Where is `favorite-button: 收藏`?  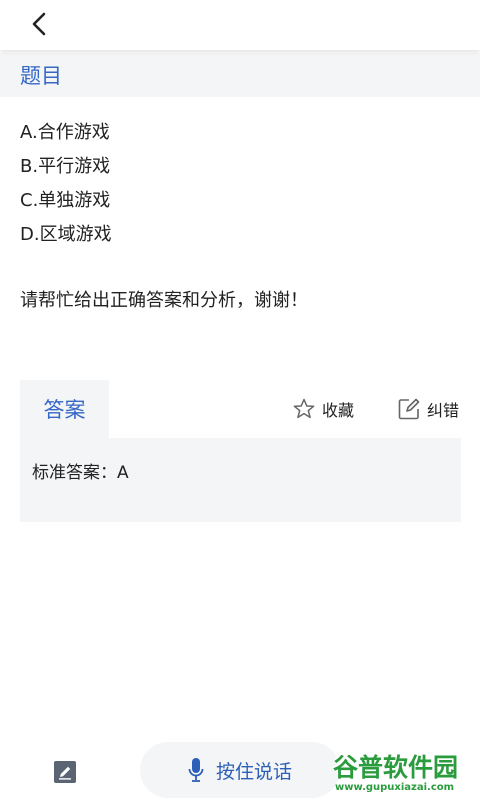
favorite-button: 收藏 is located at coordinates (323, 409).